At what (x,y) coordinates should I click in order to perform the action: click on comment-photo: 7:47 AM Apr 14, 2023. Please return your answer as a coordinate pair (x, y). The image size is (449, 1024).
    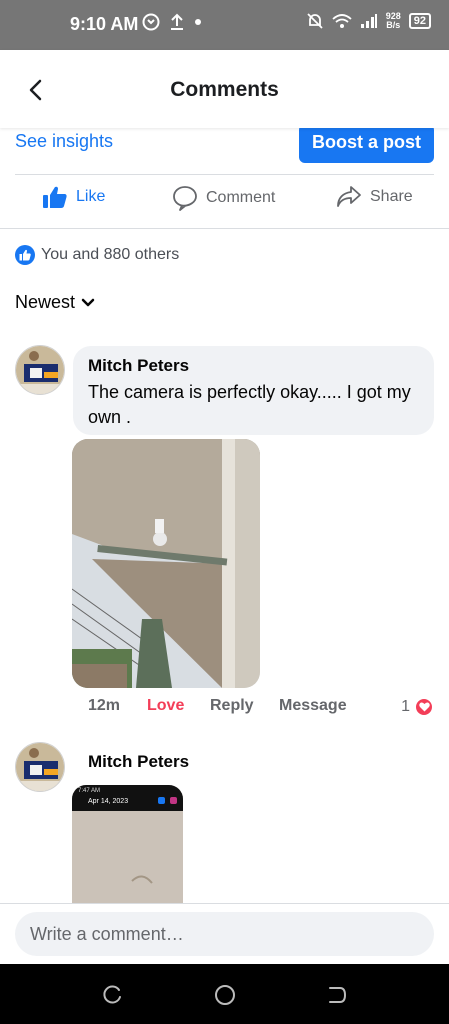
    Looking at the image, I should click on (127, 844).